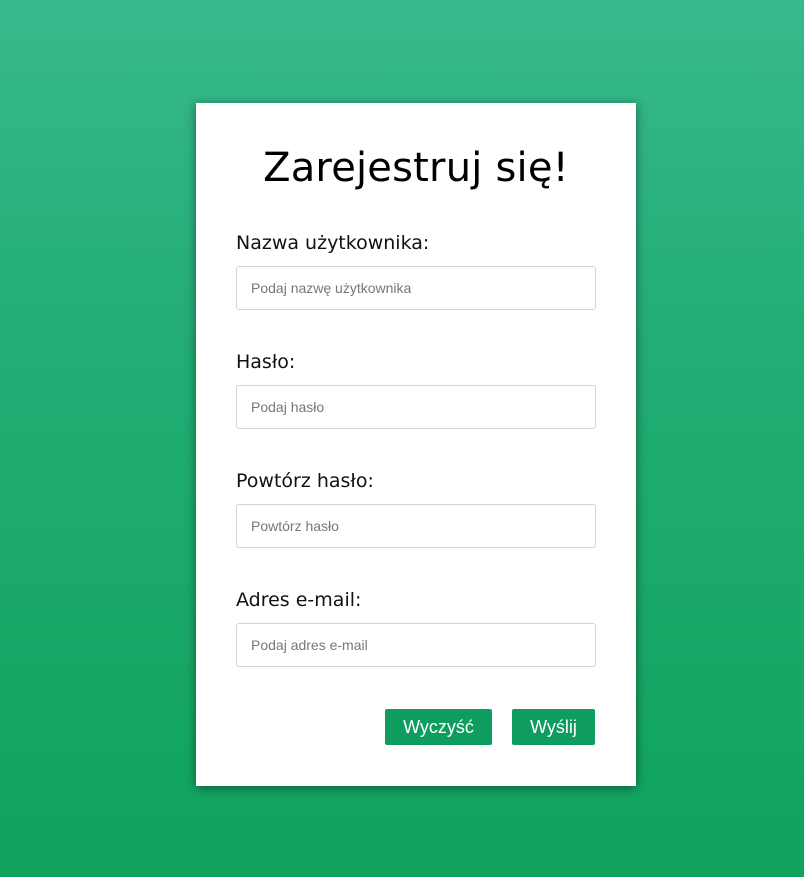 This screenshot has width=804, height=877. What do you see at coordinates (438, 727) in the screenshot?
I see `clear-button: Wyczyść` at bounding box center [438, 727].